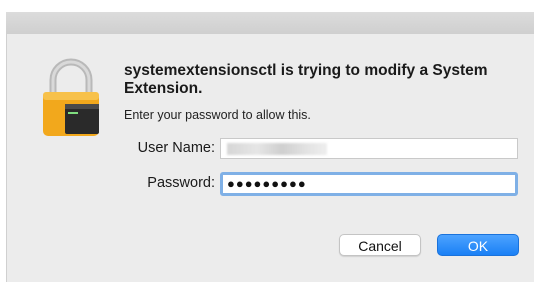  What do you see at coordinates (270, 23) in the screenshot?
I see `window-titlebar` at bounding box center [270, 23].